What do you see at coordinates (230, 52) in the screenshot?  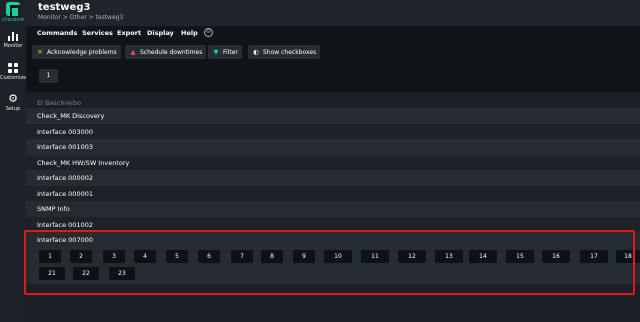 I see `filter-label: Filter` at bounding box center [230, 52].